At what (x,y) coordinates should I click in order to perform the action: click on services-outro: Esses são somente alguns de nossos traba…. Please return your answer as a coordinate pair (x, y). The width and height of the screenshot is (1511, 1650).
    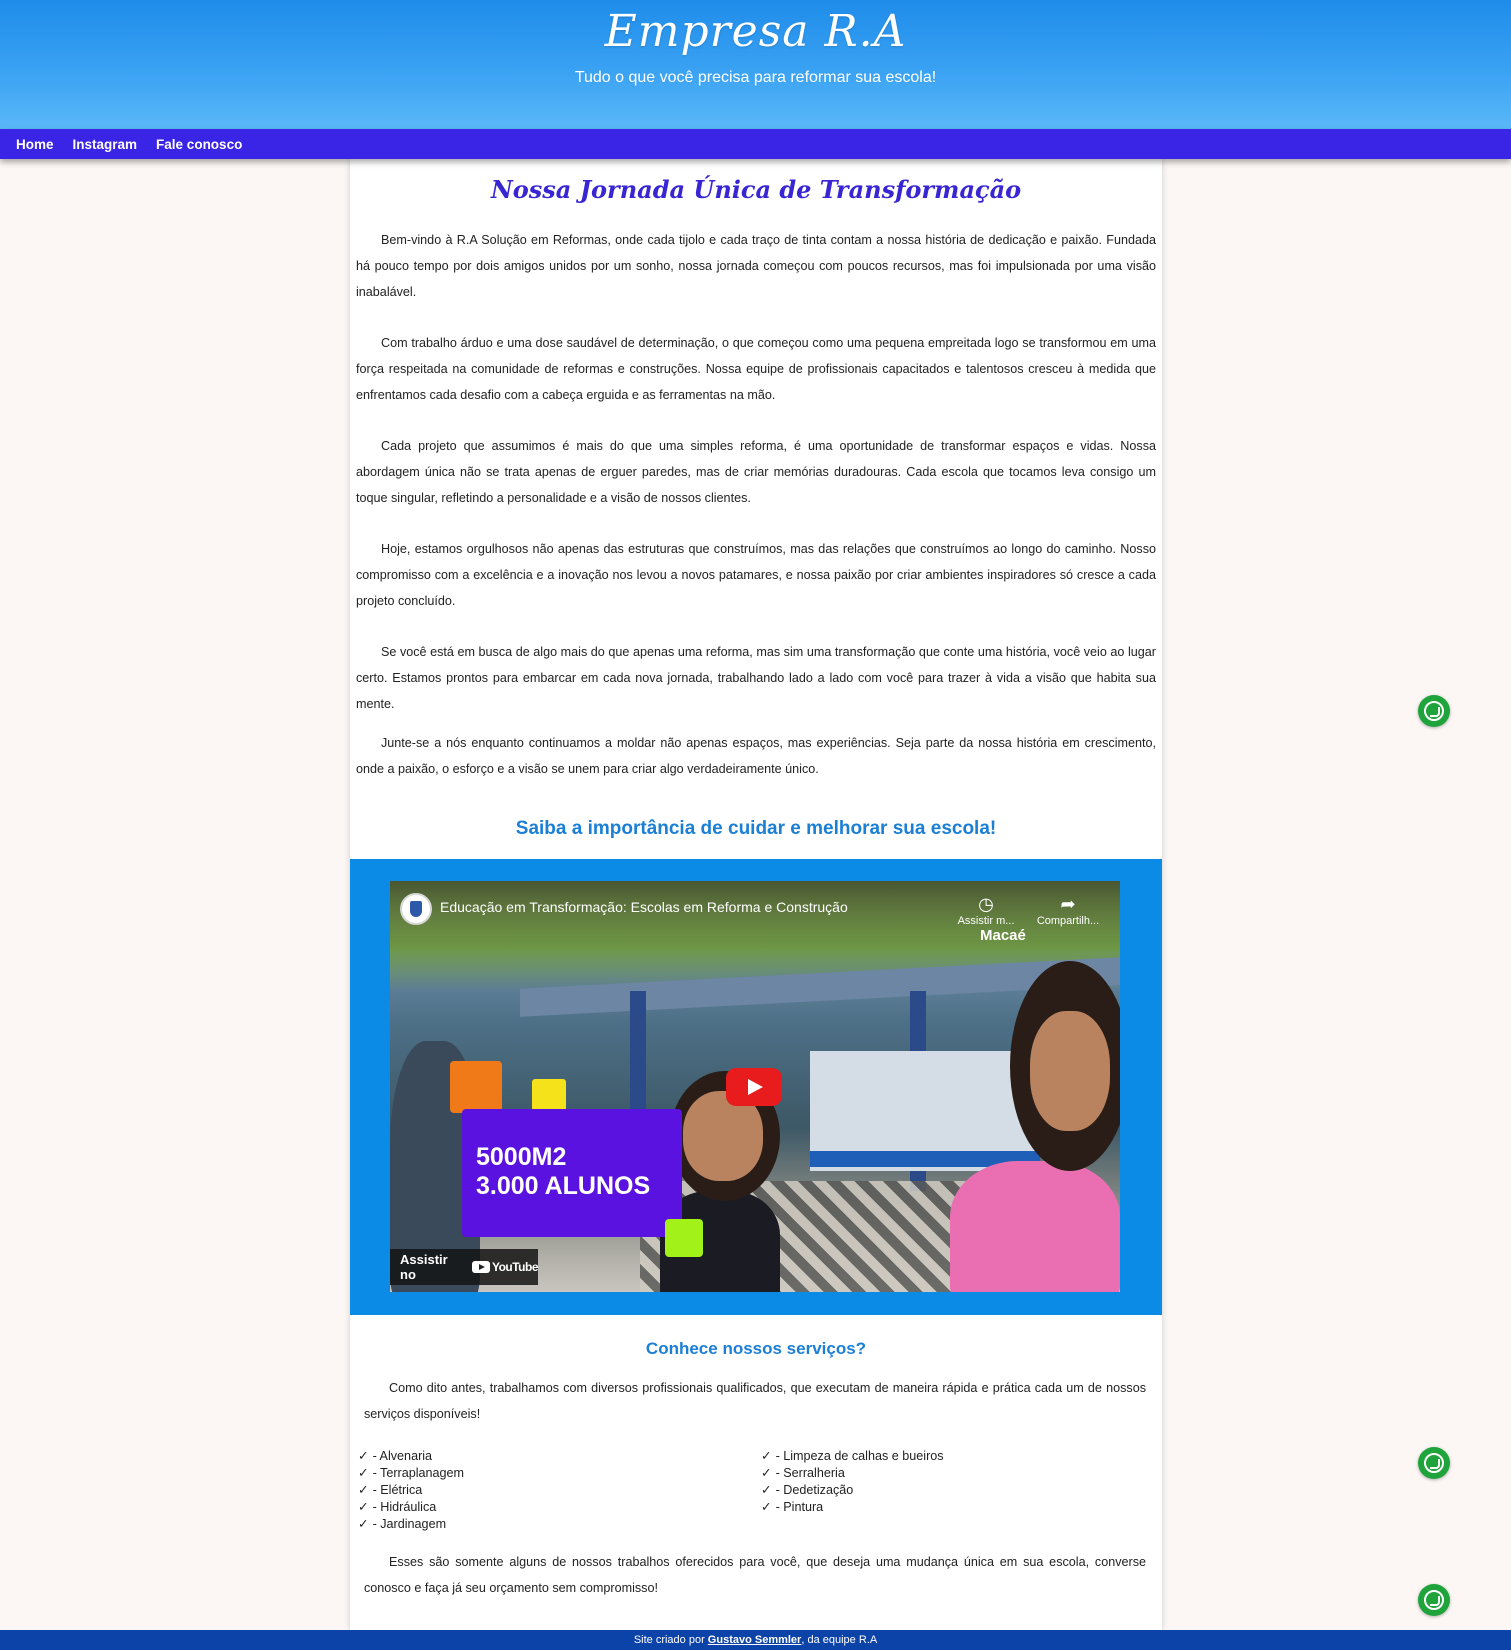
    Looking at the image, I should click on (755, 1575).